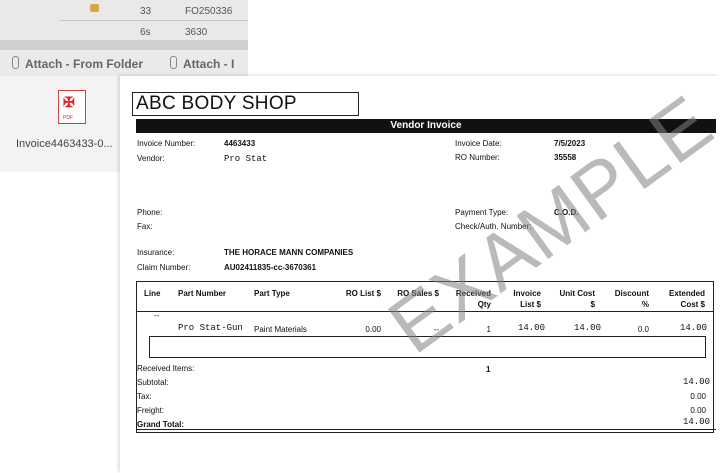 This screenshot has height=473, width=720. What do you see at coordinates (527, 299) in the screenshot?
I see `col-invoice-list: Invoice List $` at bounding box center [527, 299].